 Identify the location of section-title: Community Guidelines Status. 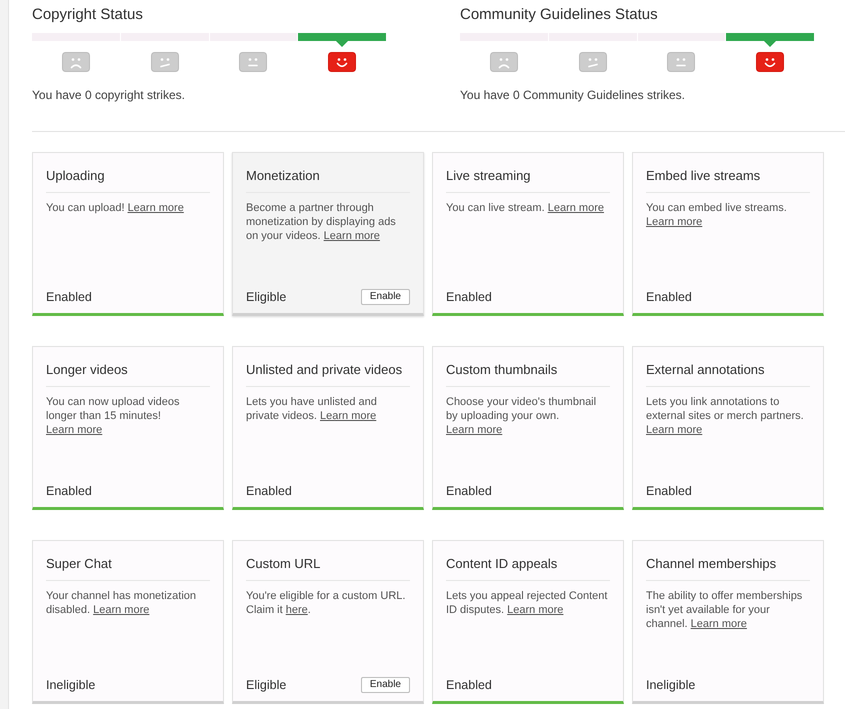
(559, 15).